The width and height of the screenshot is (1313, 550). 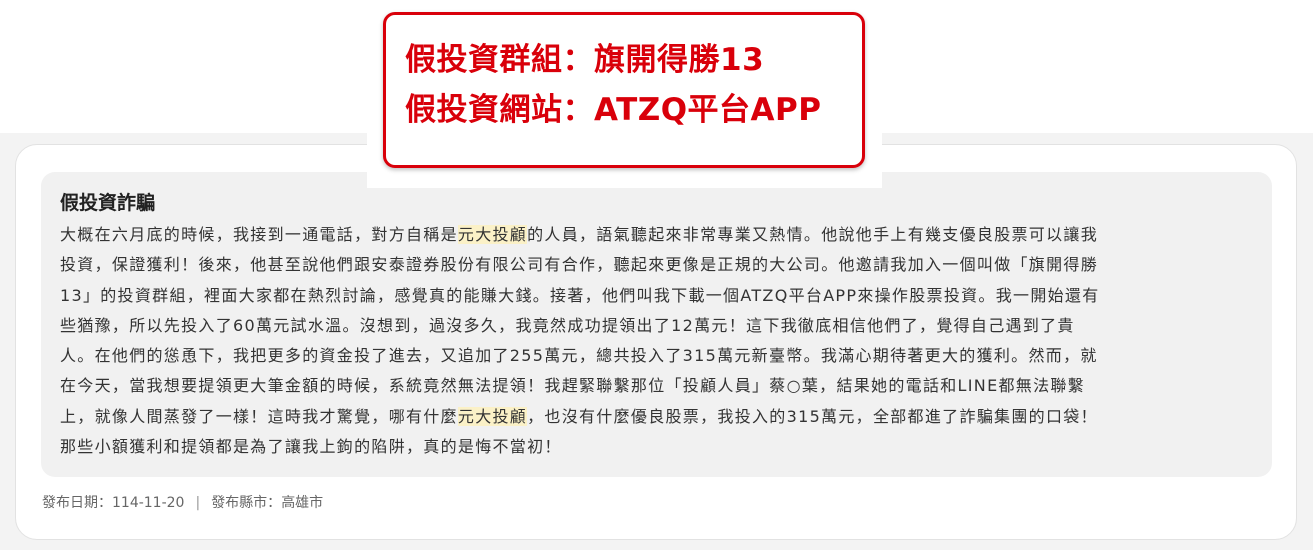 What do you see at coordinates (246, 503) in the screenshot?
I see `publish-county-label: 發布縣市：` at bounding box center [246, 503].